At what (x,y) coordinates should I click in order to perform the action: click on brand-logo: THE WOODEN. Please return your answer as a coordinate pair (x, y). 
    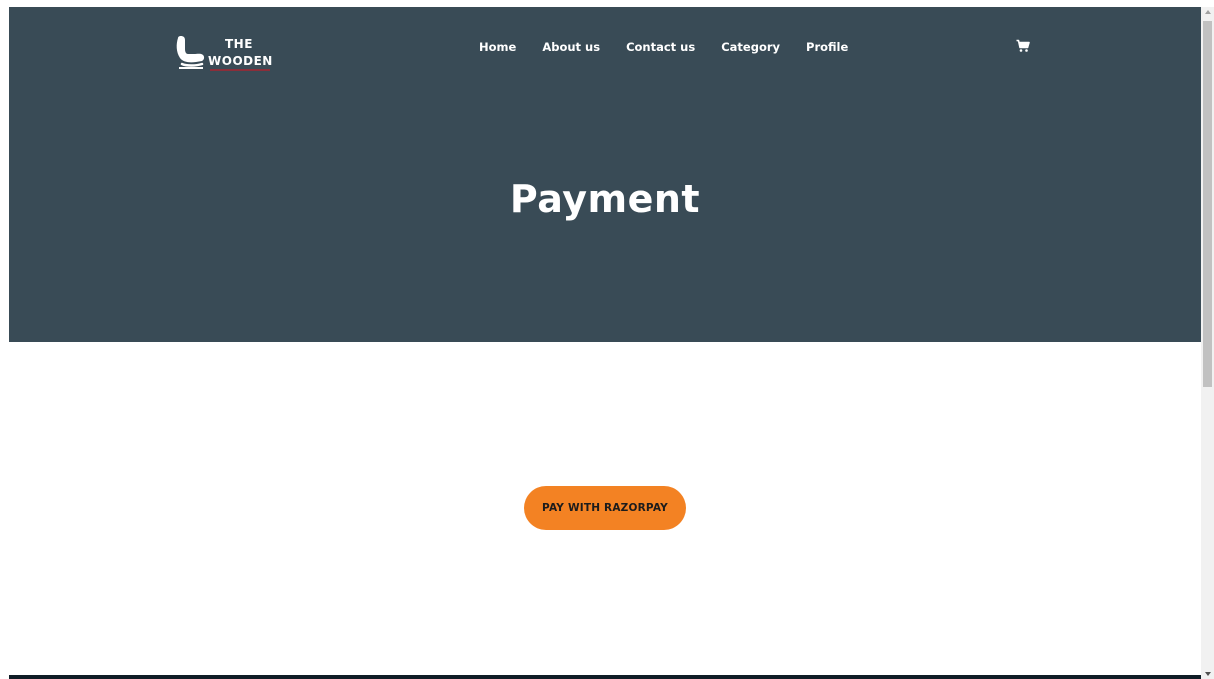
    Looking at the image, I should click on (224, 54).